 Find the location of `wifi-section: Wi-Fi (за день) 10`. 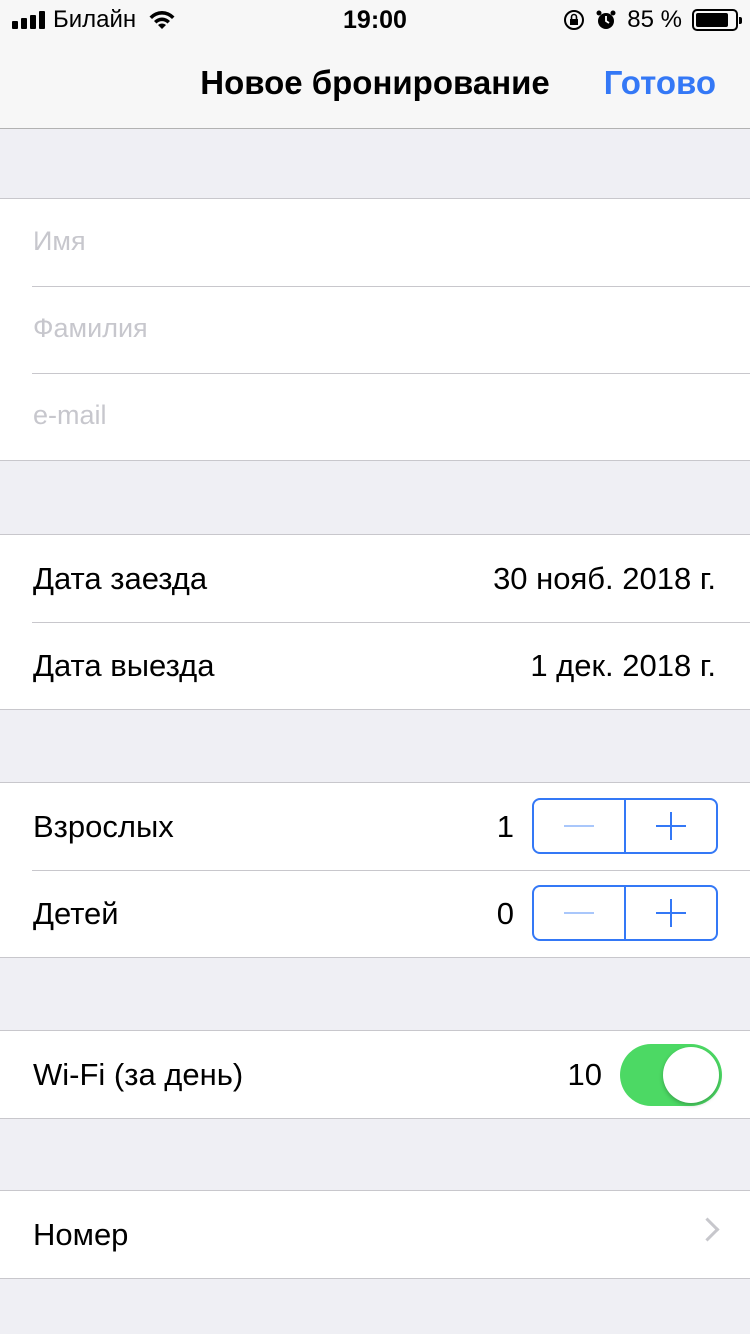

wifi-section: Wi-Fi (за день) 10 is located at coordinates (375, 1074).